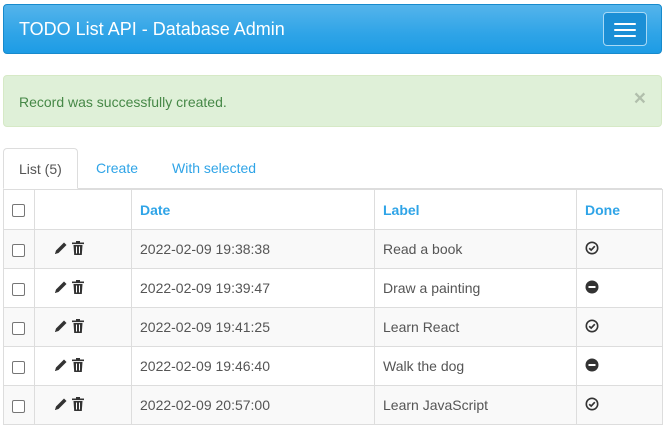  What do you see at coordinates (152, 29) in the screenshot?
I see `navbar-brand: TODO List API - Database Admin` at bounding box center [152, 29].